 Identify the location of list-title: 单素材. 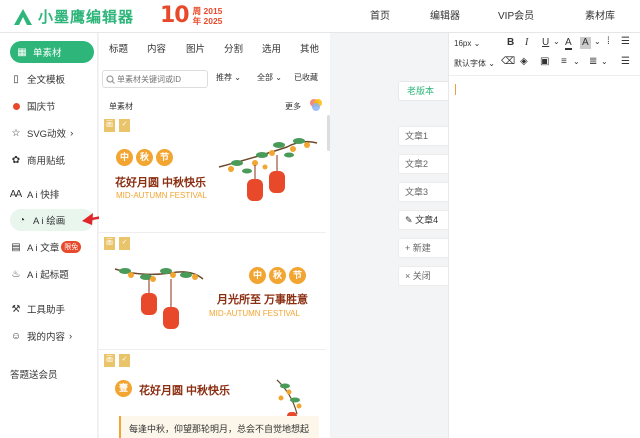
(121, 106).